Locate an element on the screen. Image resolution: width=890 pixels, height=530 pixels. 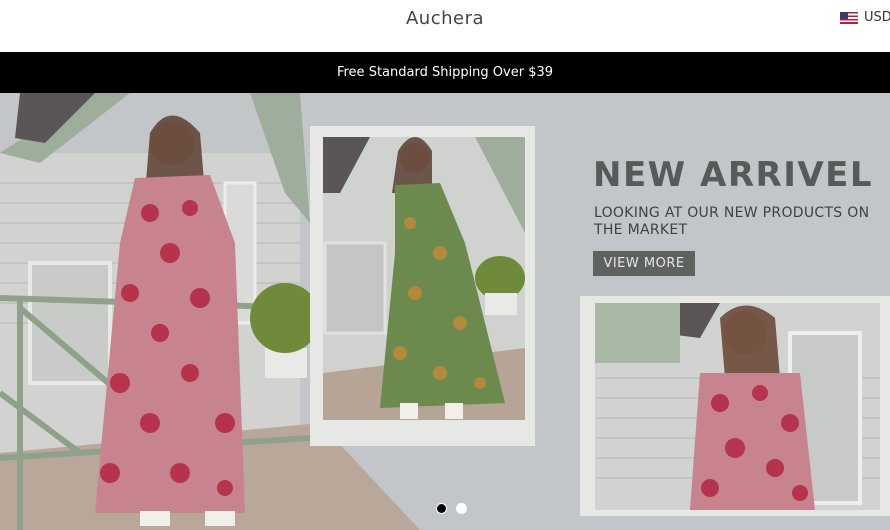
announcement-bar: Free Standard Shipping Over $39 is located at coordinates (445, 72).